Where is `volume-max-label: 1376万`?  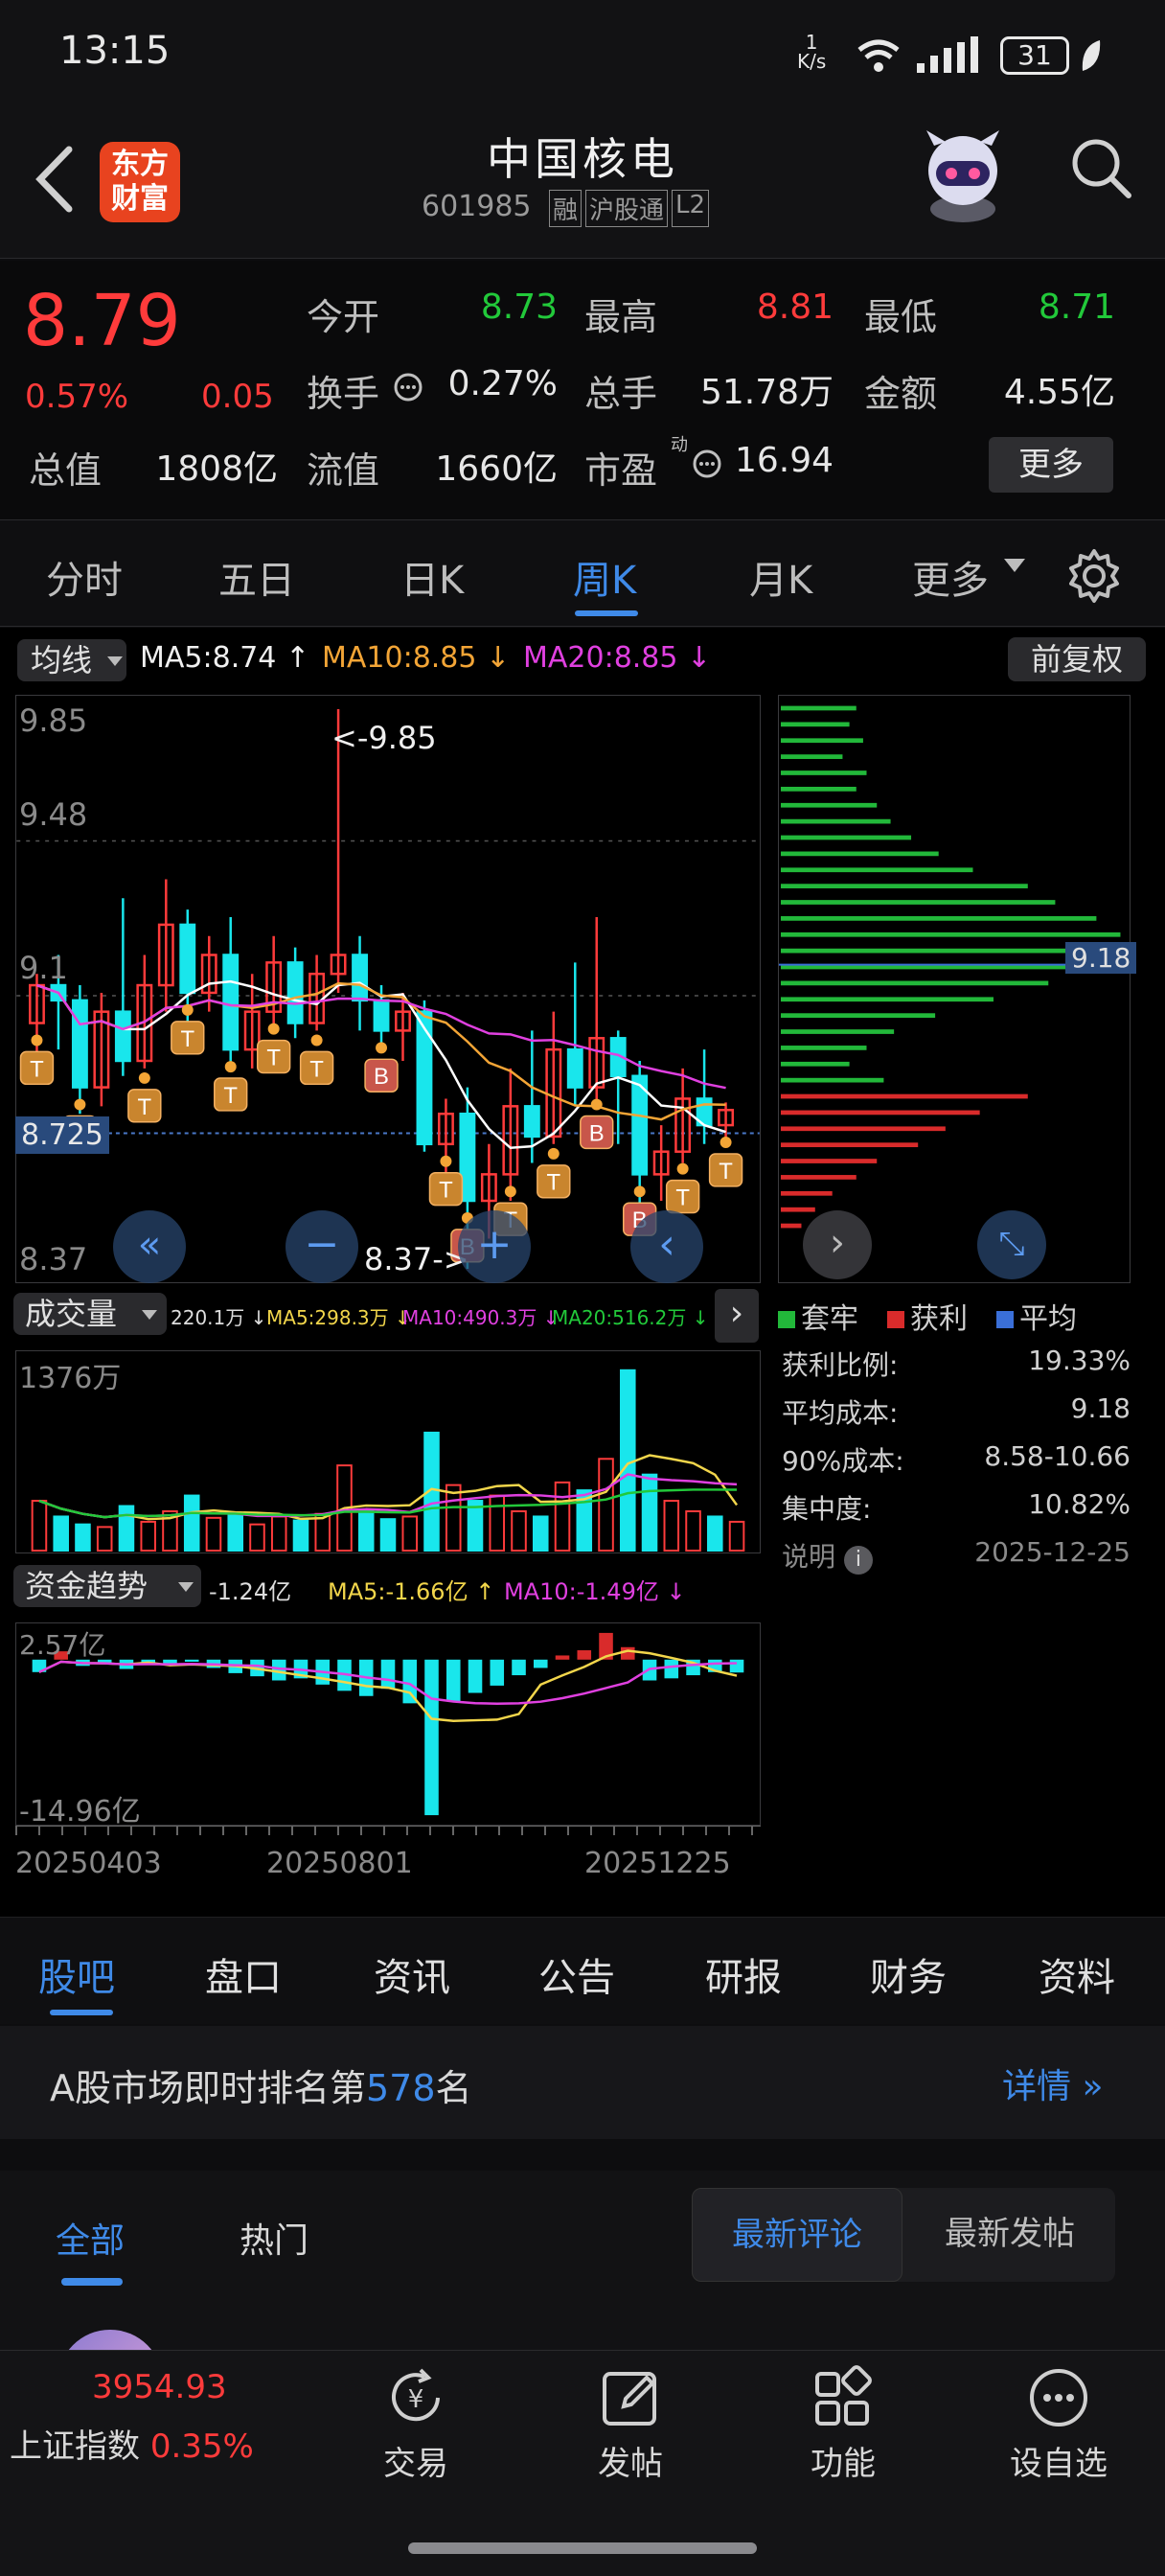
volume-max-label: 1376万 is located at coordinates (71, 1378).